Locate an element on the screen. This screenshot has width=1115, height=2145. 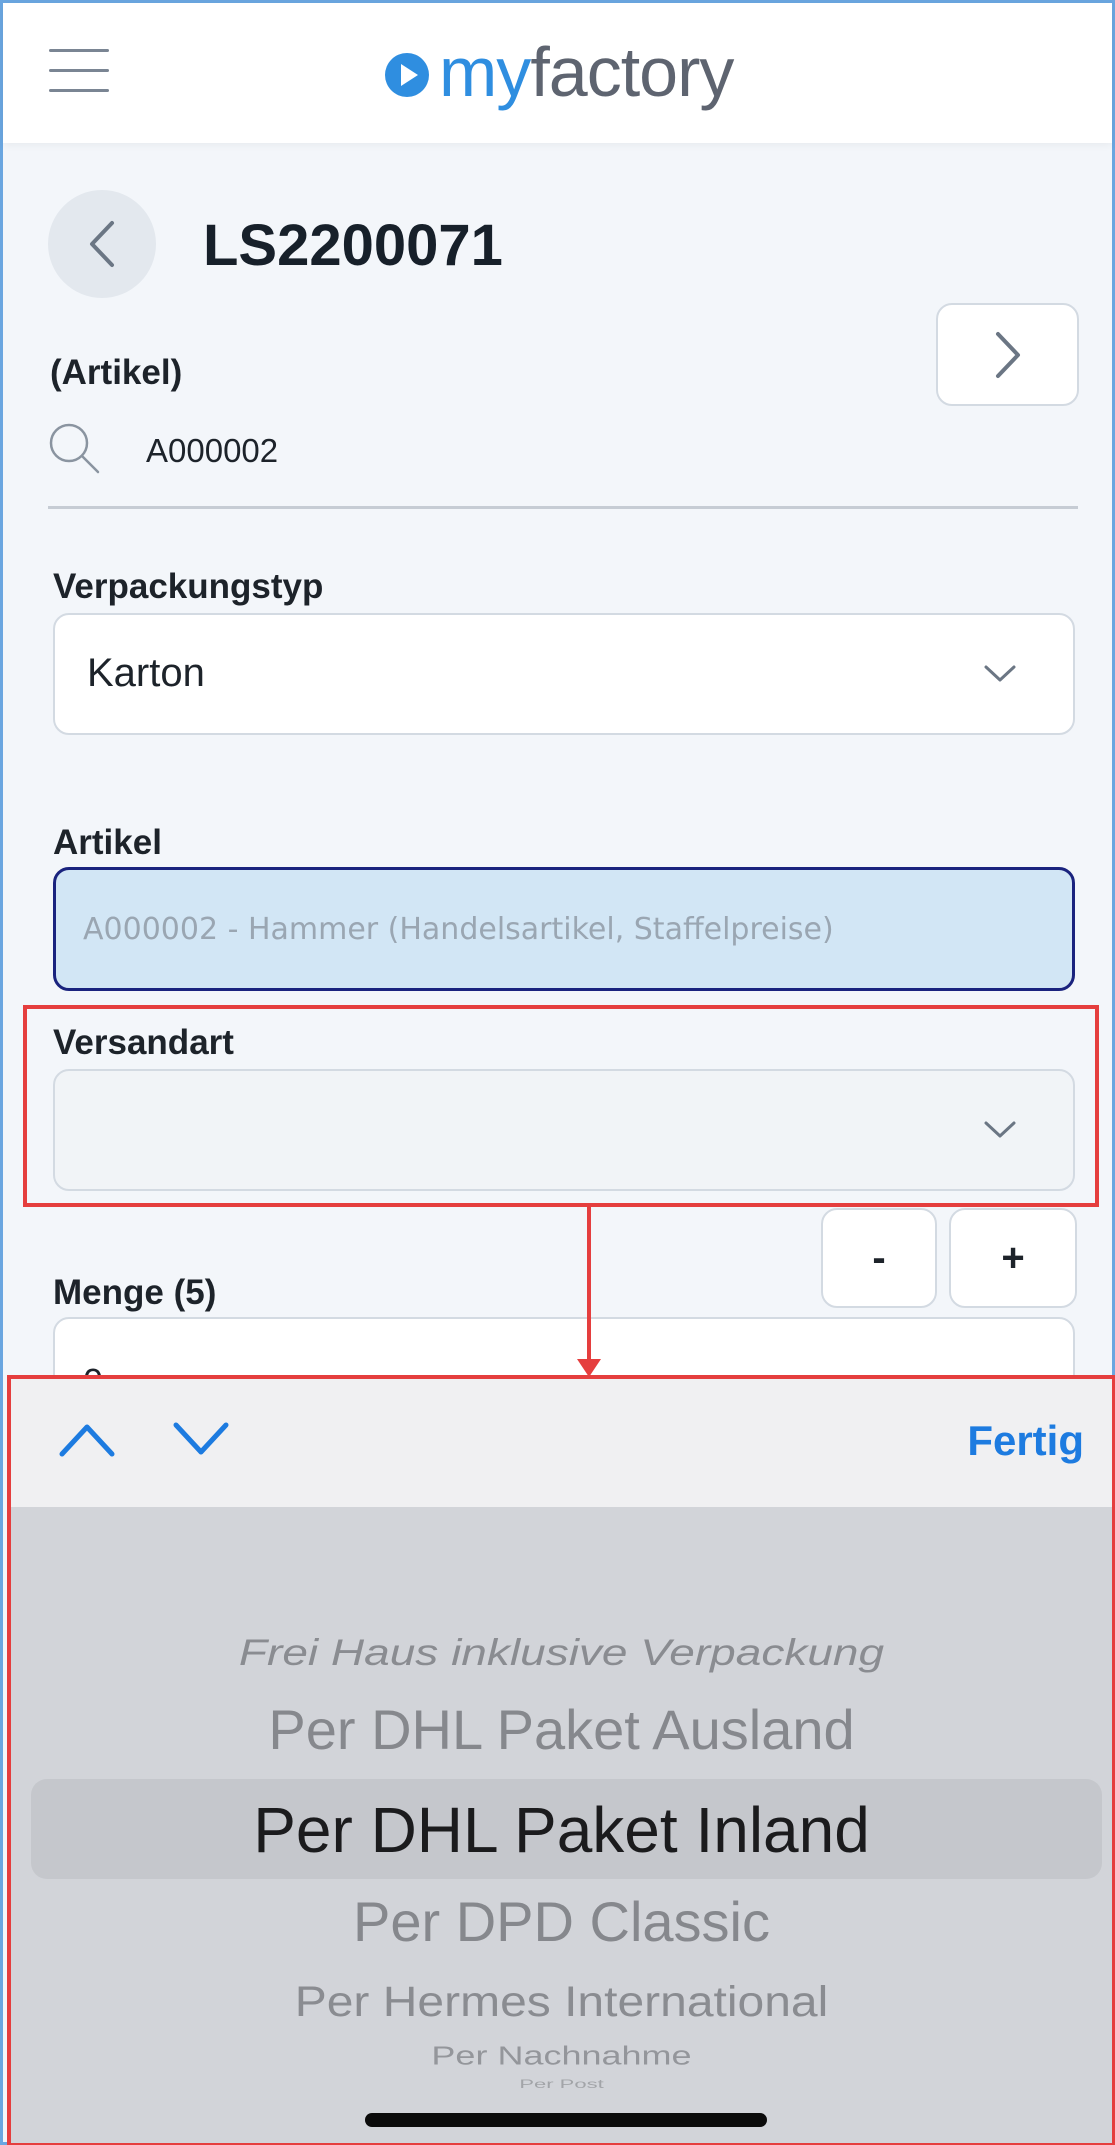
next-button is located at coordinates (1007, 354).